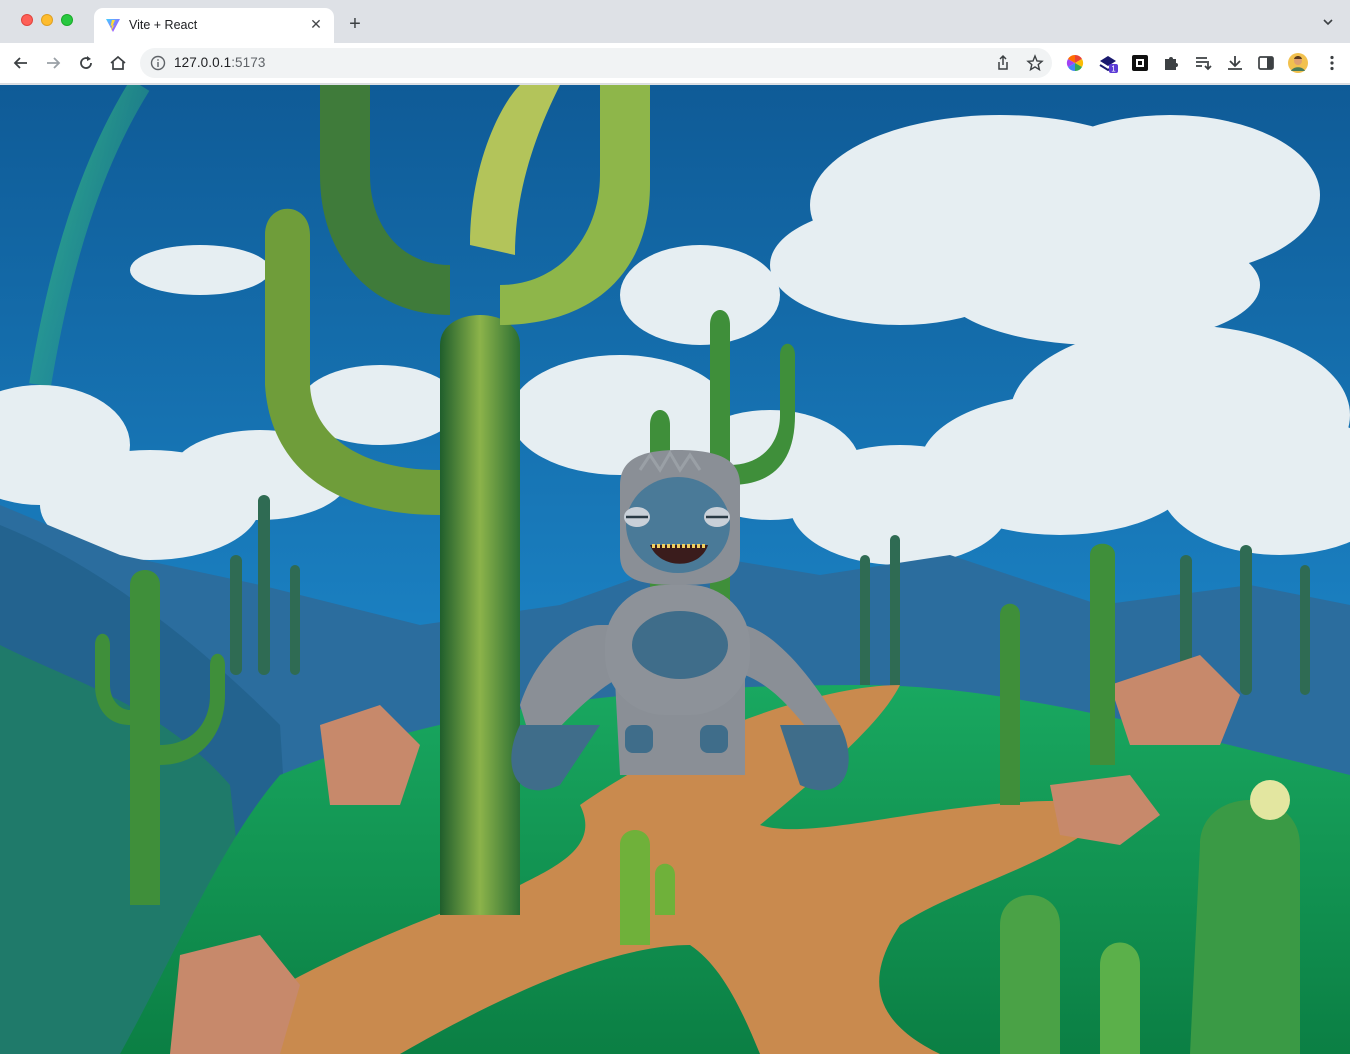  What do you see at coordinates (596, 63) in the screenshot?
I see `address-bar: 127.0.0.1:5173` at bounding box center [596, 63].